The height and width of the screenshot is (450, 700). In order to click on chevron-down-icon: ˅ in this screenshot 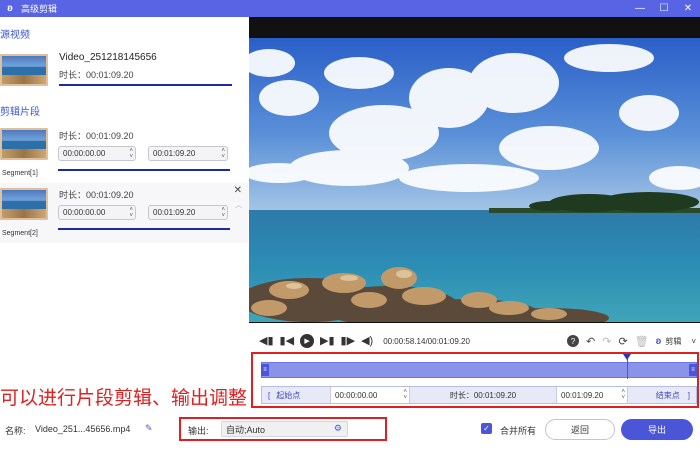, I will do `click(693, 341)`.